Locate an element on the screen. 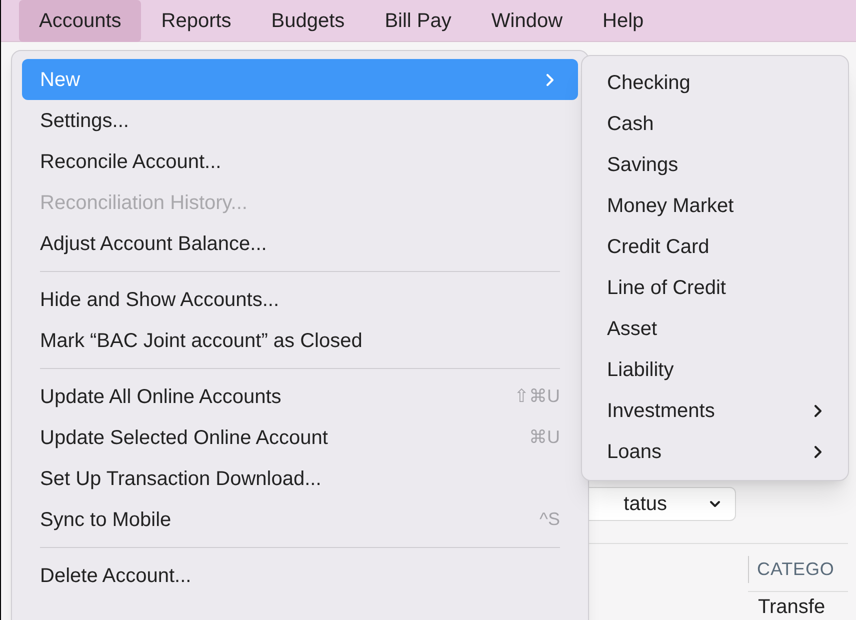  menu-item-label: New is located at coordinates (60, 80).